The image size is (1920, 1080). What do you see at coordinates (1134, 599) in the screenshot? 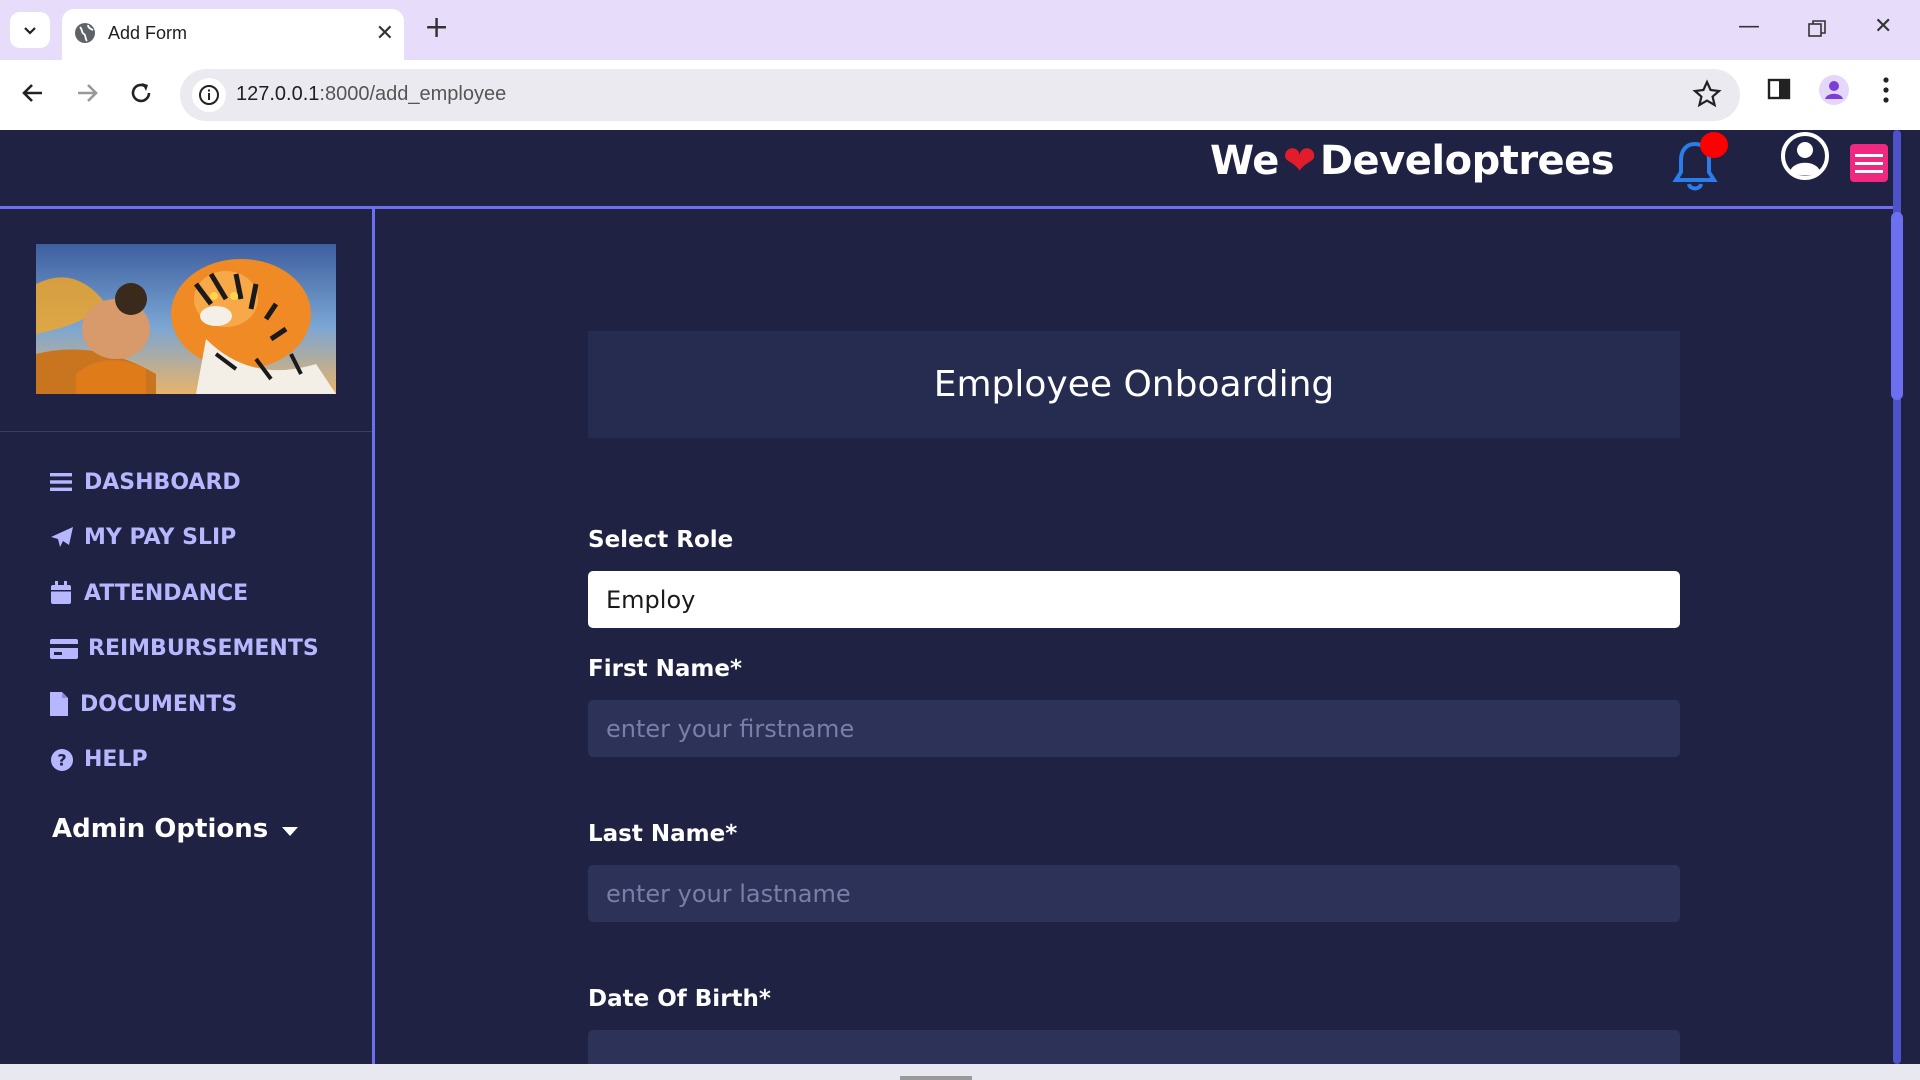
I see `role-select: Employ` at bounding box center [1134, 599].